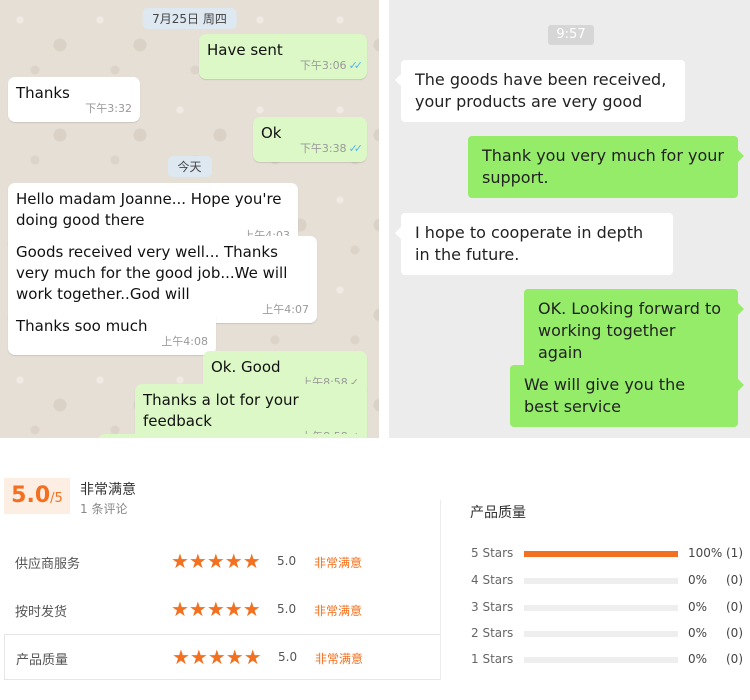  What do you see at coordinates (498, 513) in the screenshot?
I see `quality-distribution-title: 产品质量` at bounding box center [498, 513].